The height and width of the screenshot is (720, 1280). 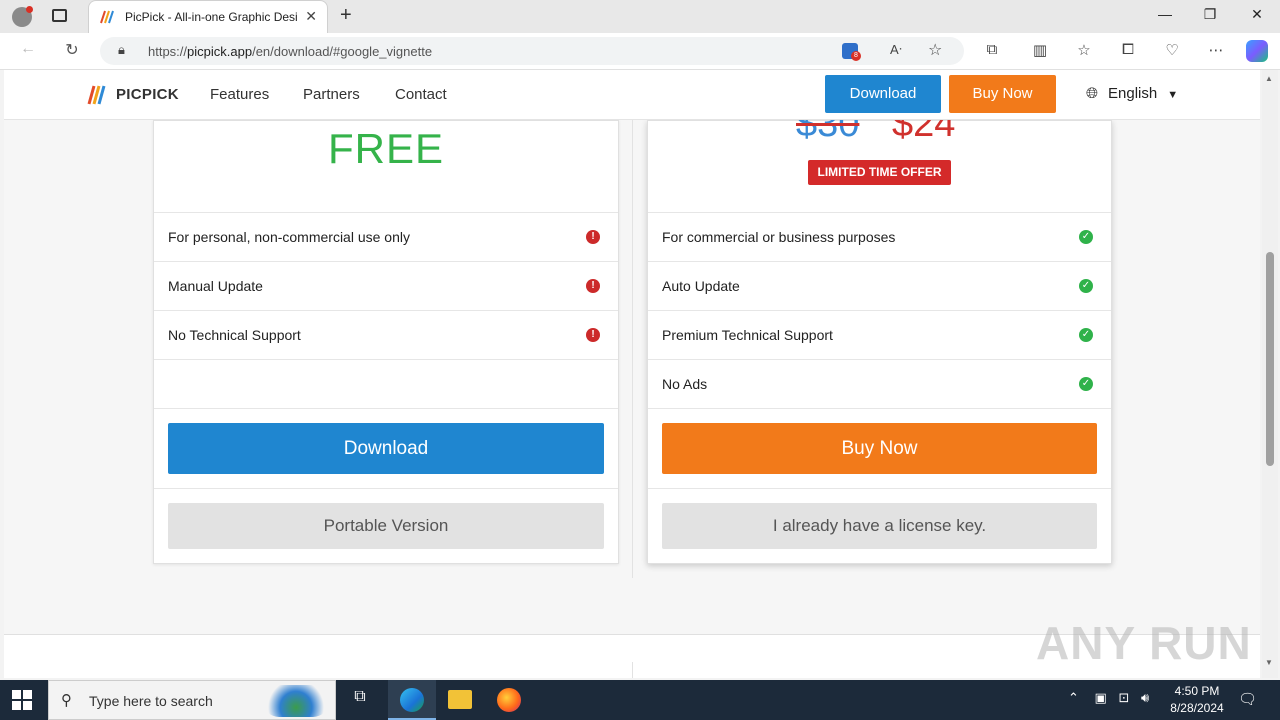 What do you see at coordinates (747, 335) in the screenshot?
I see `feature-label: Premium Technical Support` at bounding box center [747, 335].